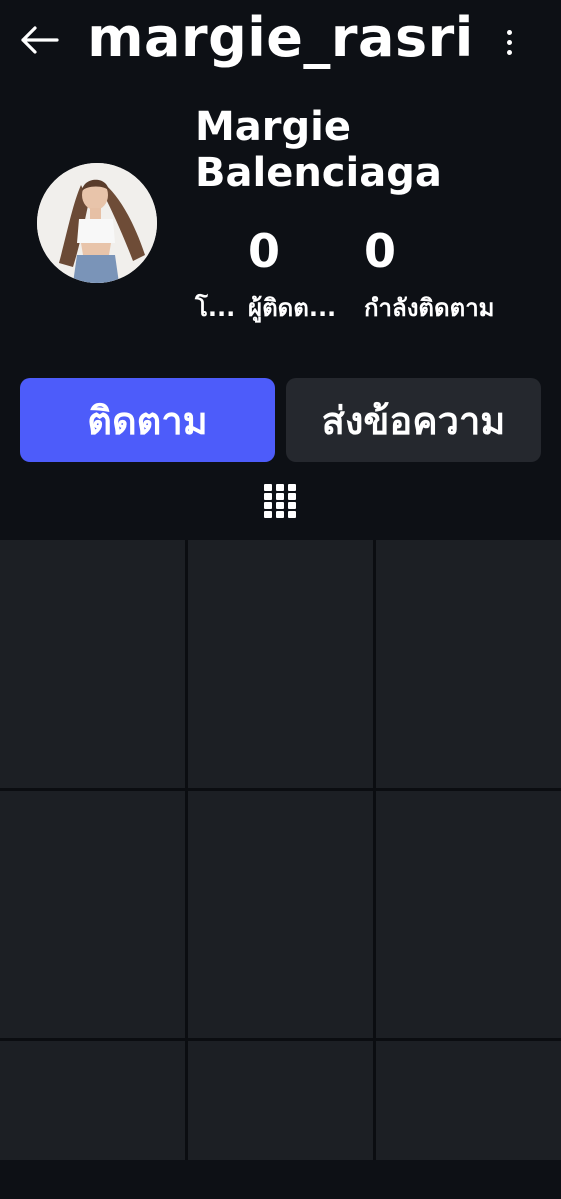 The image size is (561, 1199). Describe the element at coordinates (318, 173) in the screenshot. I see `display-name-line-2: Balenciaga` at that location.